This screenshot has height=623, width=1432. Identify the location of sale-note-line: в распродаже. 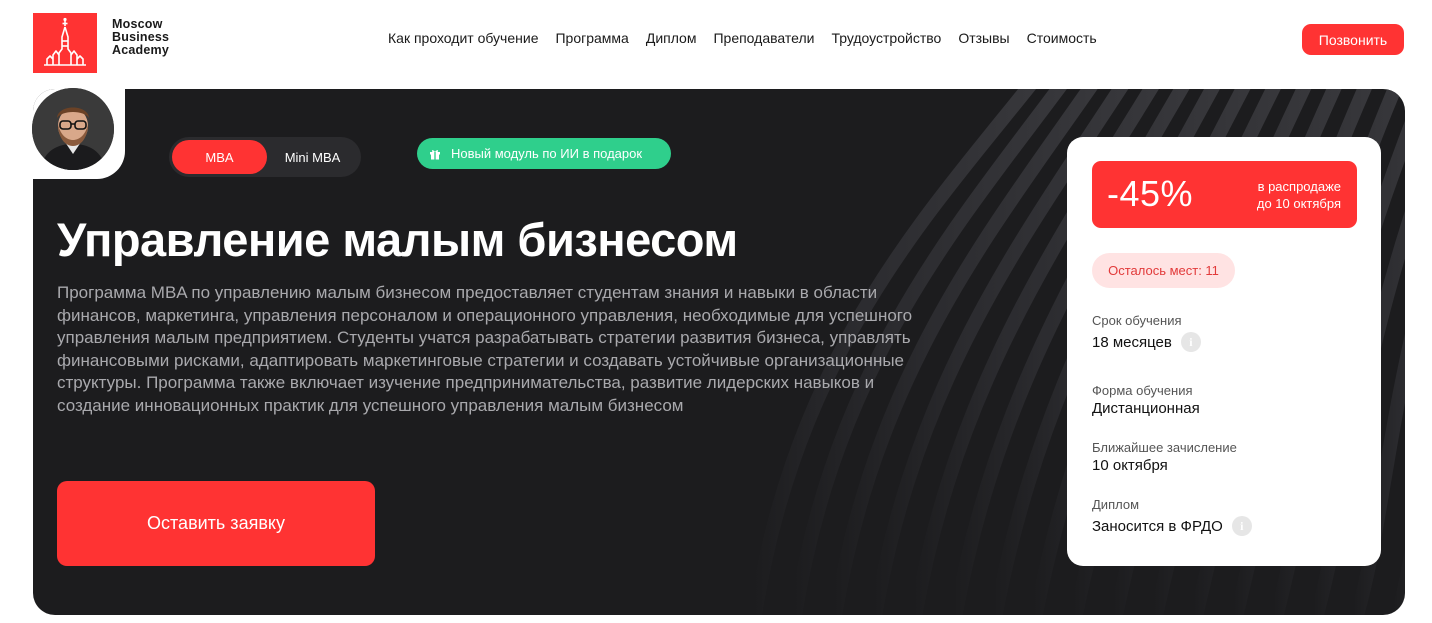
(1299, 186).